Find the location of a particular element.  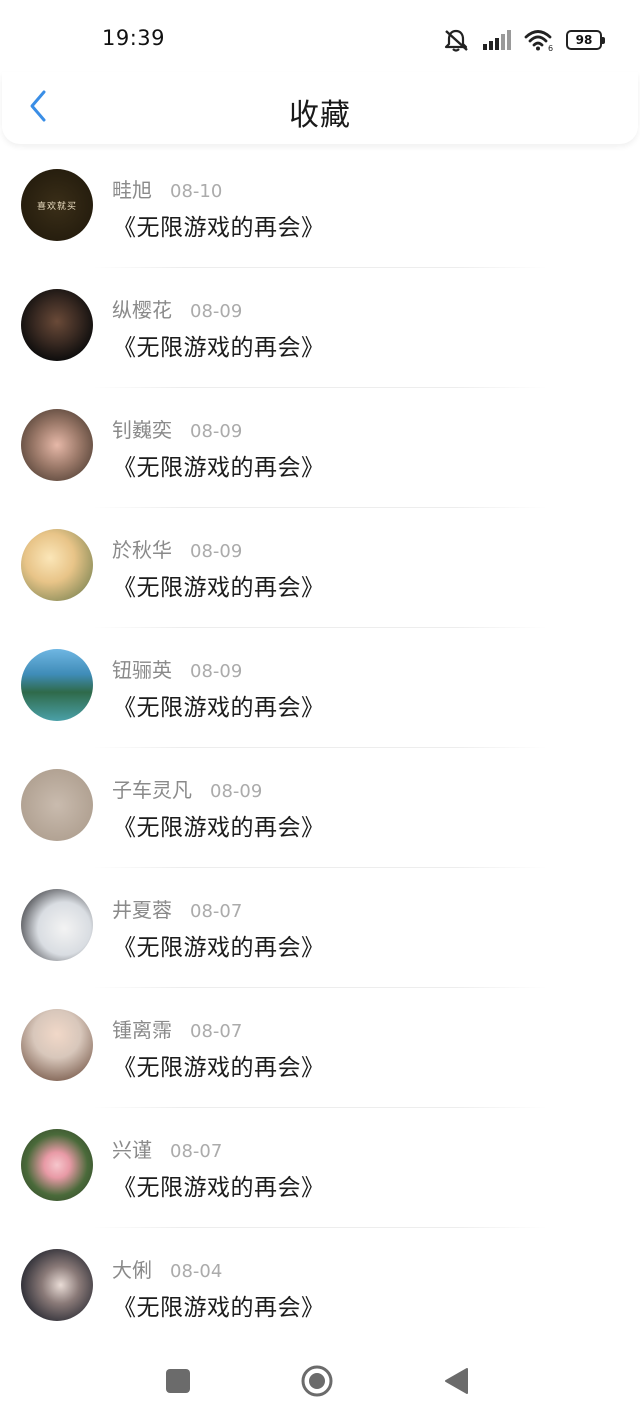

page-title: 收藏 is located at coordinates (320, 115).